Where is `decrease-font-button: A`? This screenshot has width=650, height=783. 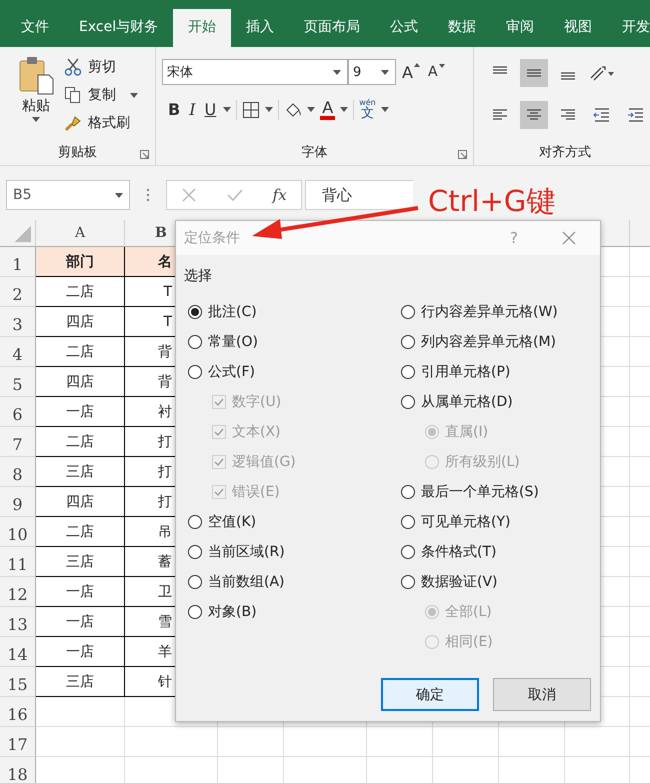 decrease-font-button: A is located at coordinates (436, 72).